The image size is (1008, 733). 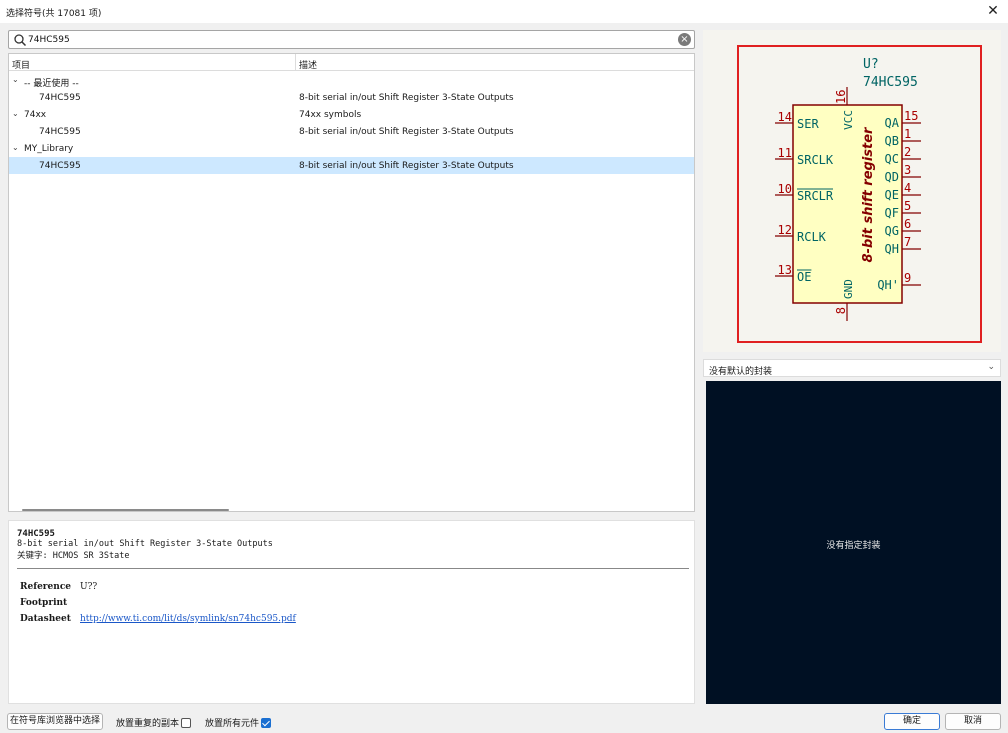 What do you see at coordinates (348, 39) in the screenshot?
I see `search-input` at bounding box center [348, 39].